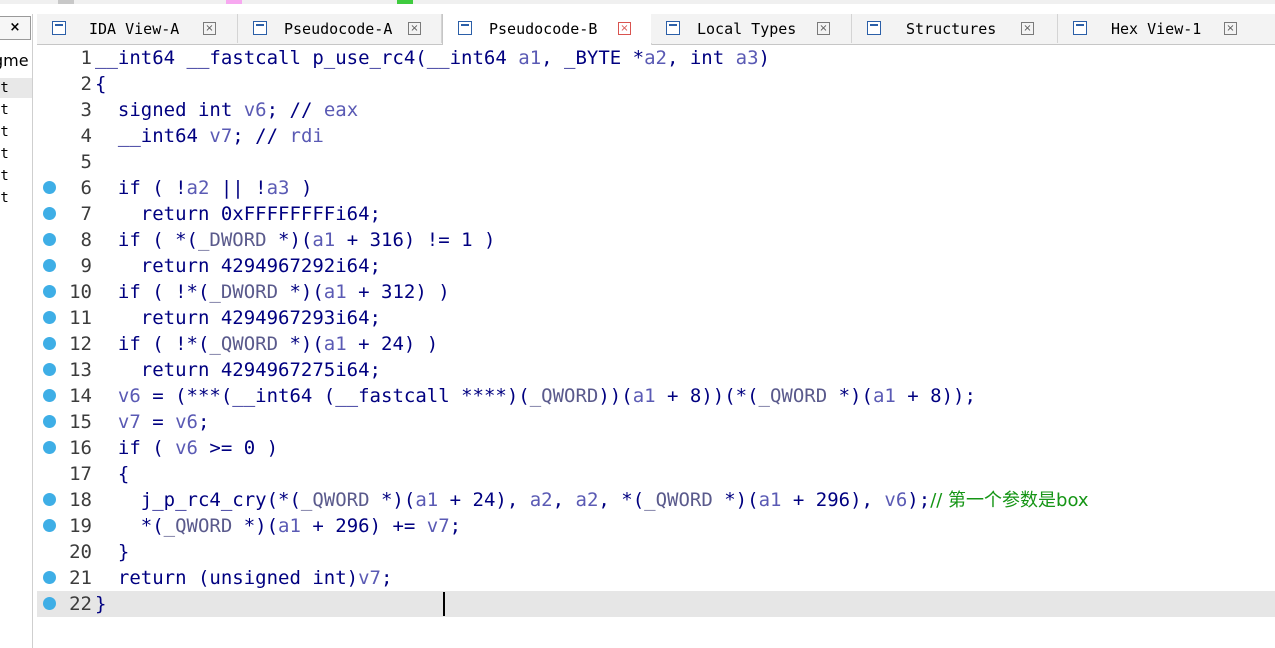  Describe the element at coordinates (656, 370) in the screenshot. I see `code-line: 13 return 4294967275i64;` at that location.